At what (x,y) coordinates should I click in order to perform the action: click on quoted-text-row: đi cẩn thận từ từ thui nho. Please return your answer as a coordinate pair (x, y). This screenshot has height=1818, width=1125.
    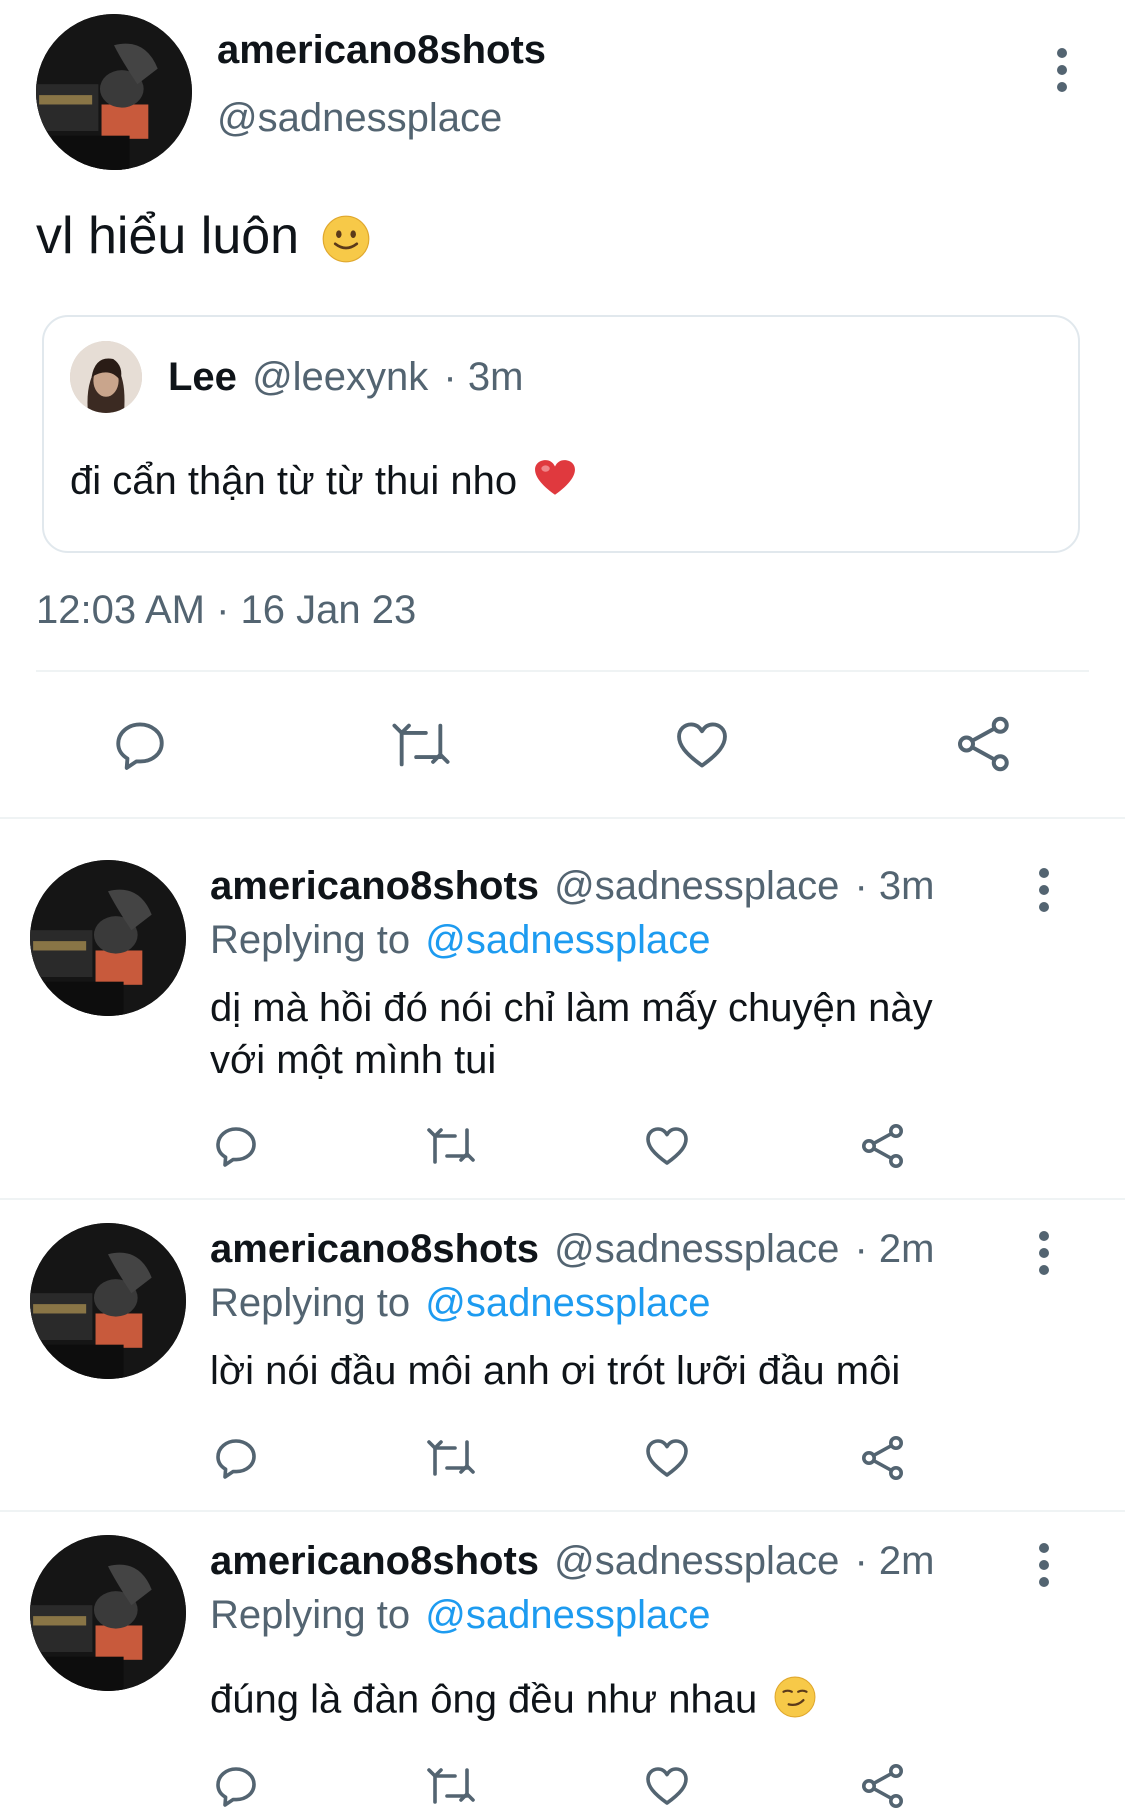
    Looking at the image, I should click on (323, 483).